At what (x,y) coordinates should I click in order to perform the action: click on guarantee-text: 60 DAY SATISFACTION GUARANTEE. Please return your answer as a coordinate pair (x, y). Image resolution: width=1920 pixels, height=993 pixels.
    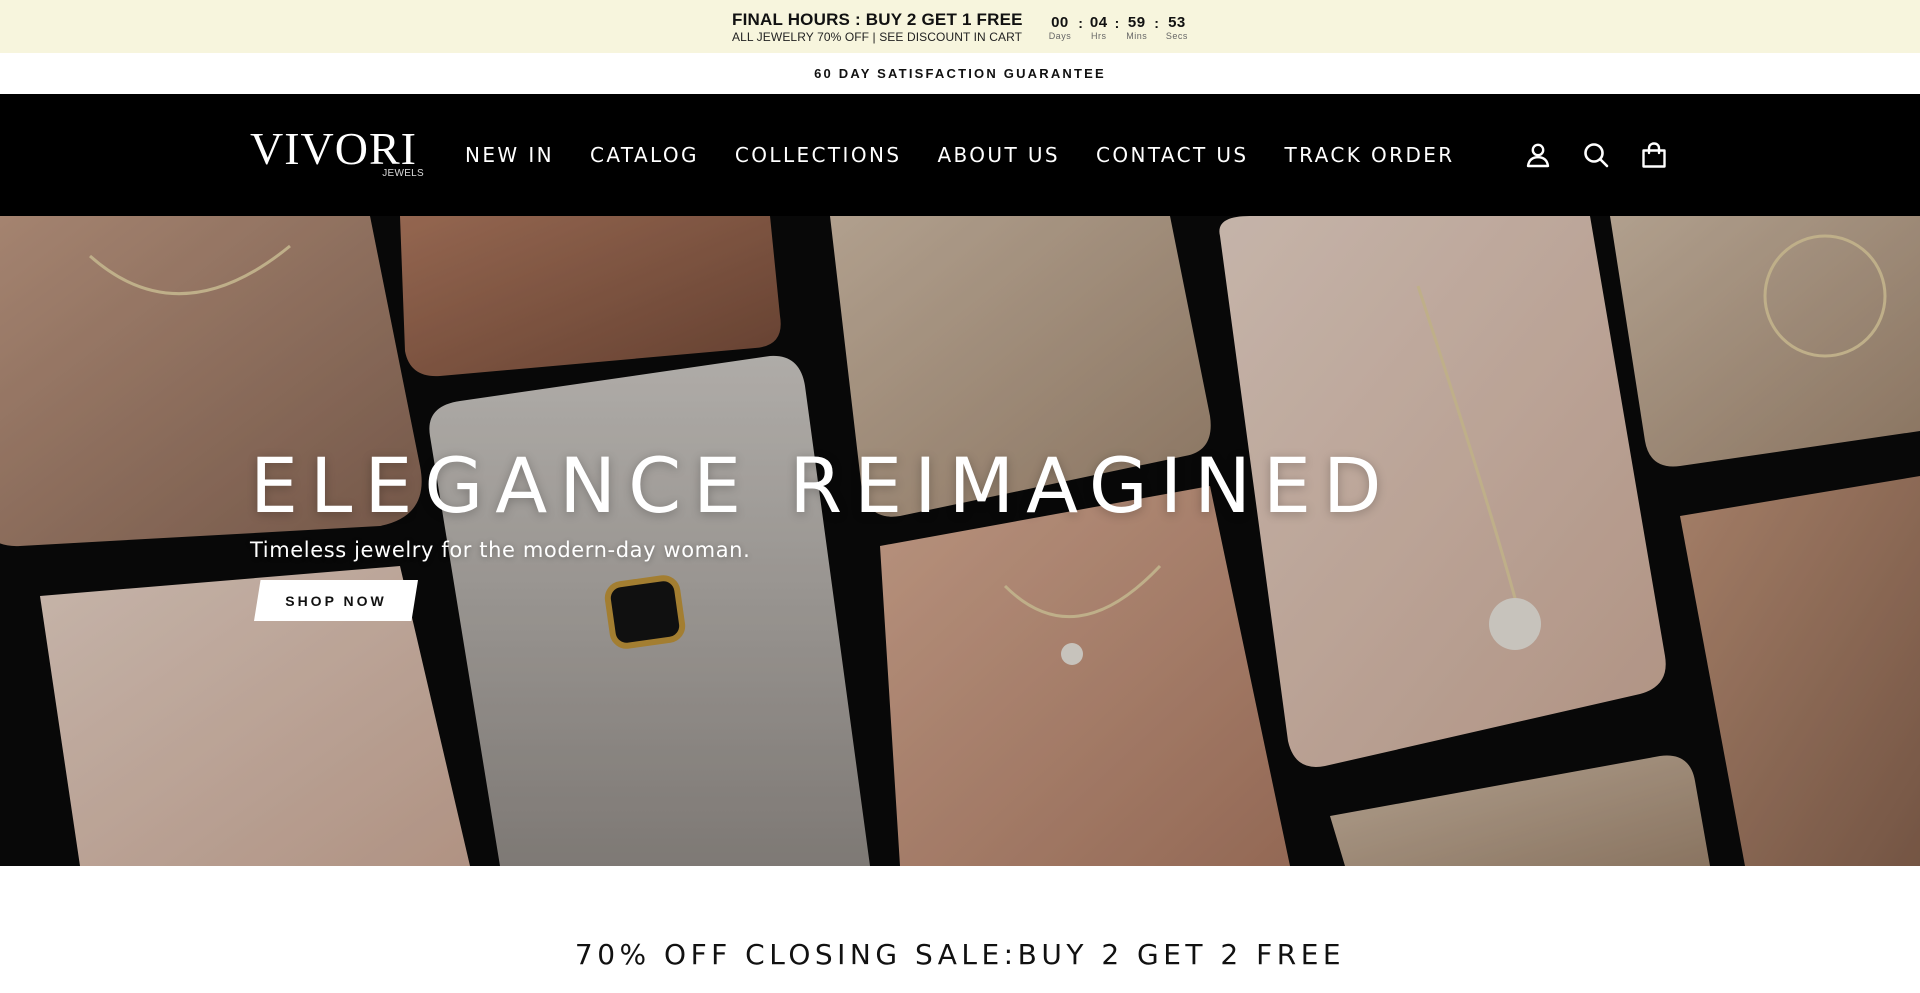
    Looking at the image, I should click on (960, 73).